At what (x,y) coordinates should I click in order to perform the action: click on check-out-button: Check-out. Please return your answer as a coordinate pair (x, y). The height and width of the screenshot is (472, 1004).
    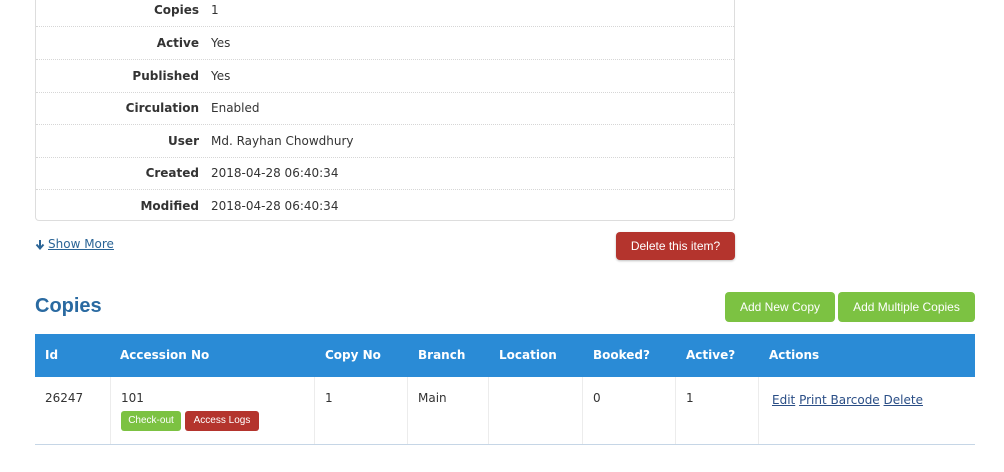
    Looking at the image, I should click on (151, 421).